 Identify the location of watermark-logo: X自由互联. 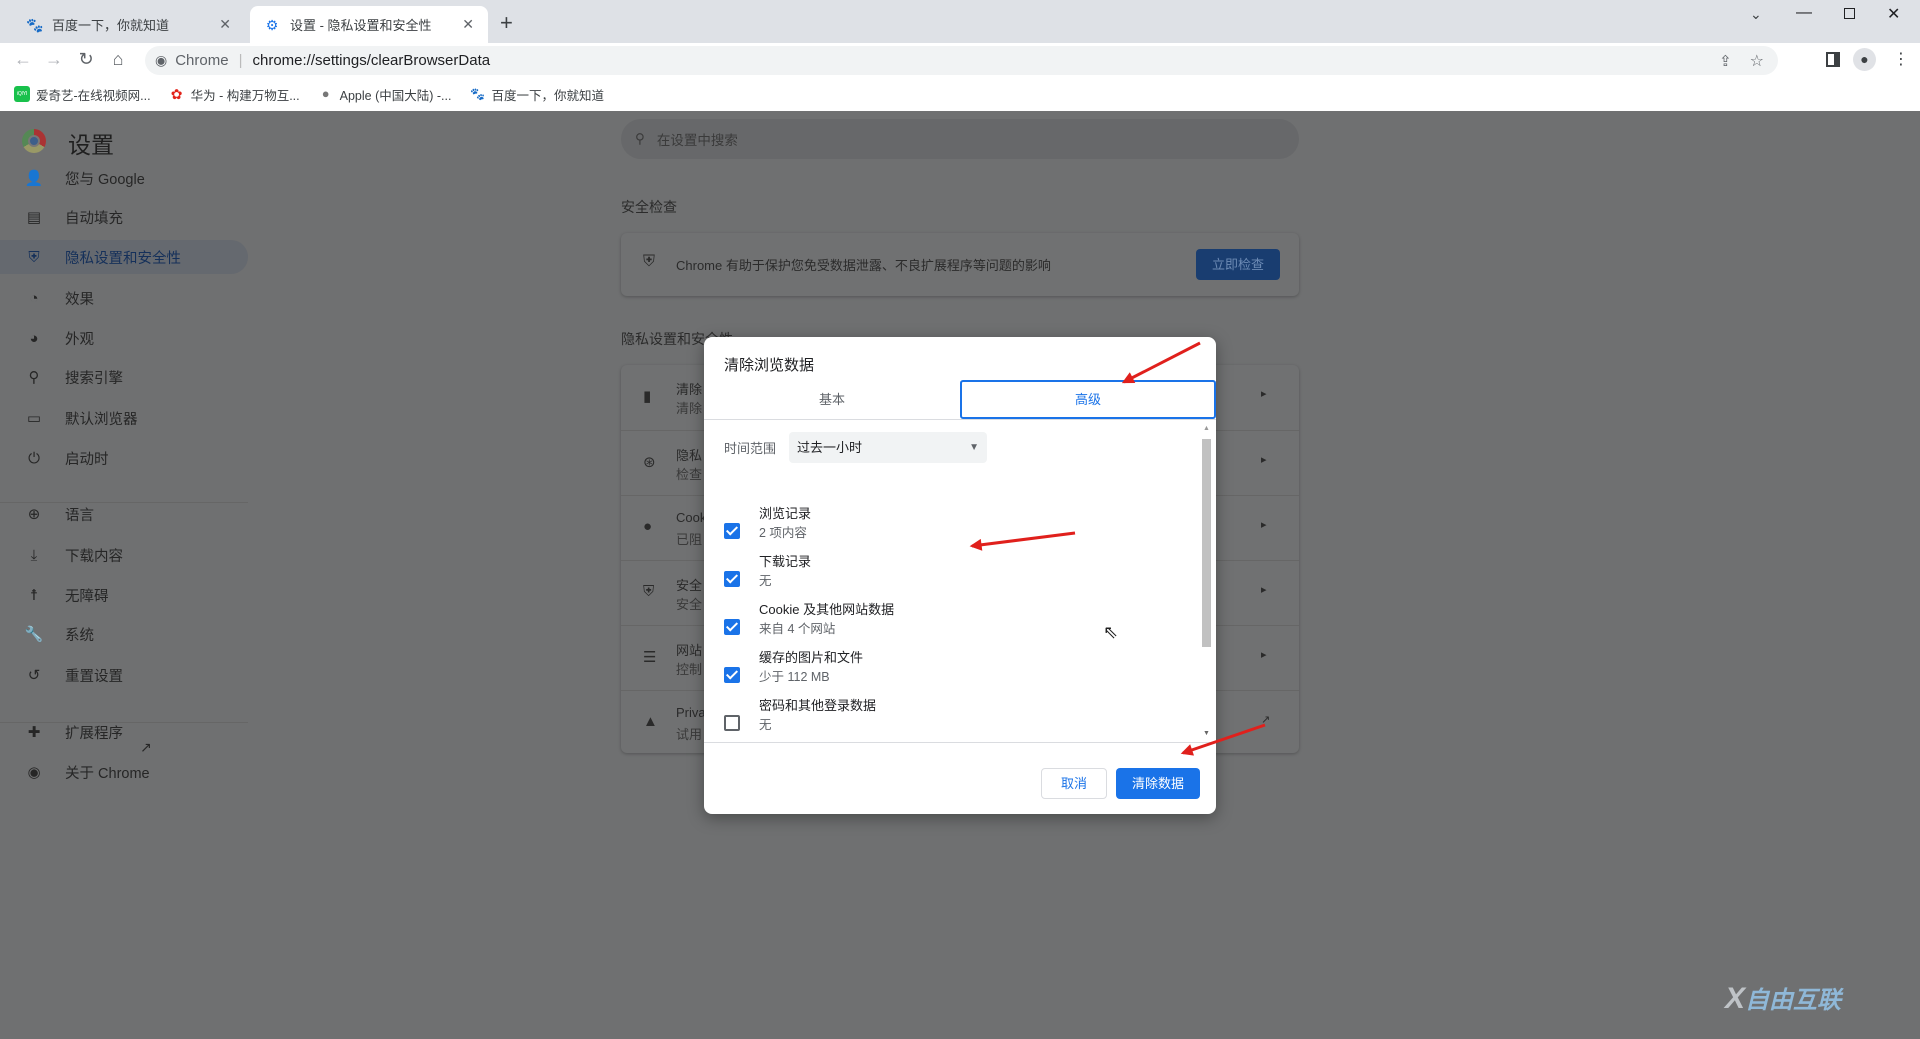
(1783, 998).